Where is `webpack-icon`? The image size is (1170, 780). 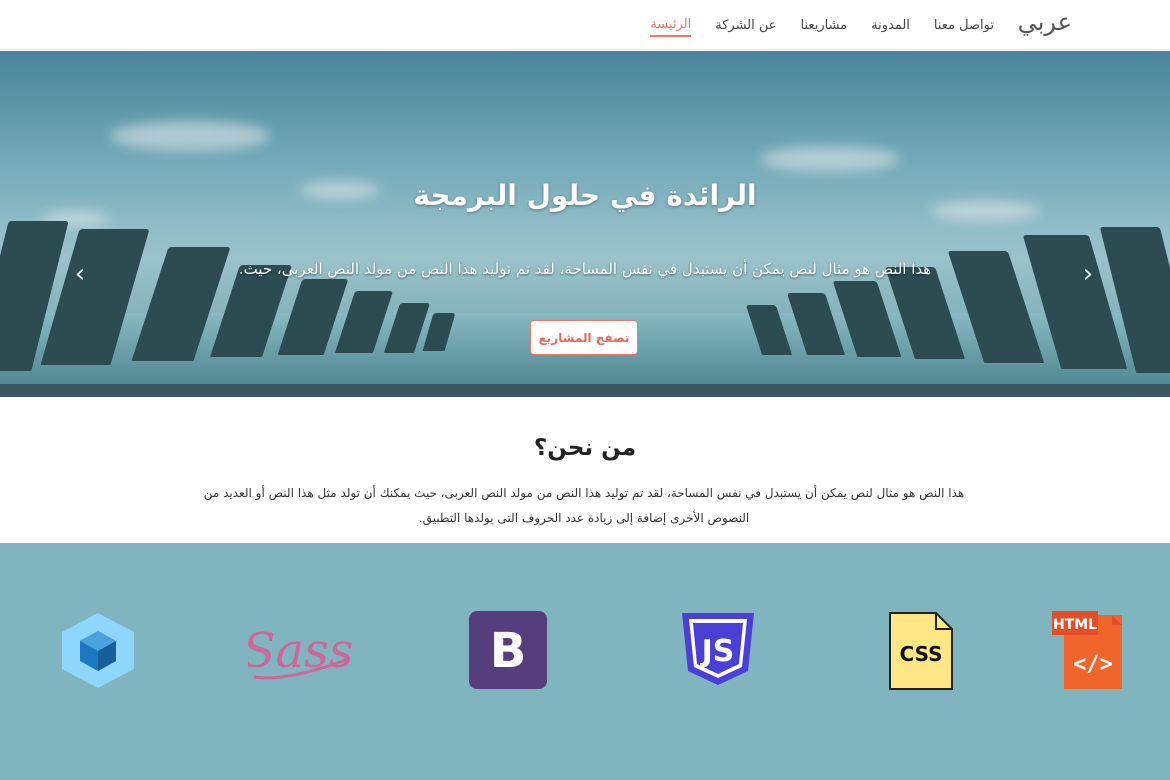 webpack-icon is located at coordinates (98, 650).